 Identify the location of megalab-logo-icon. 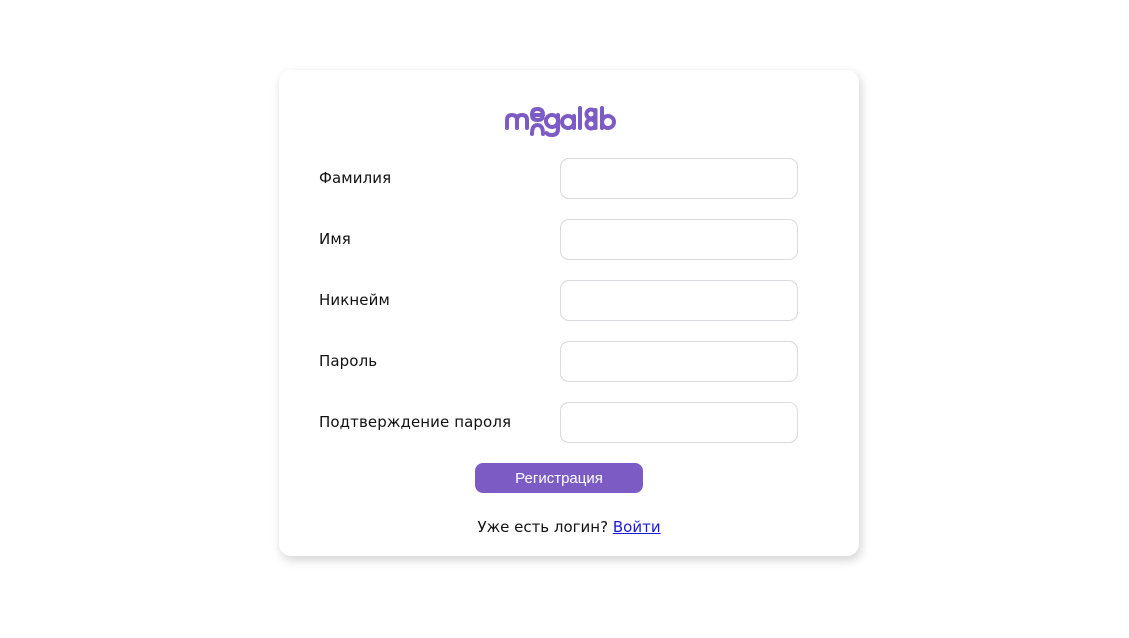
(560, 121).